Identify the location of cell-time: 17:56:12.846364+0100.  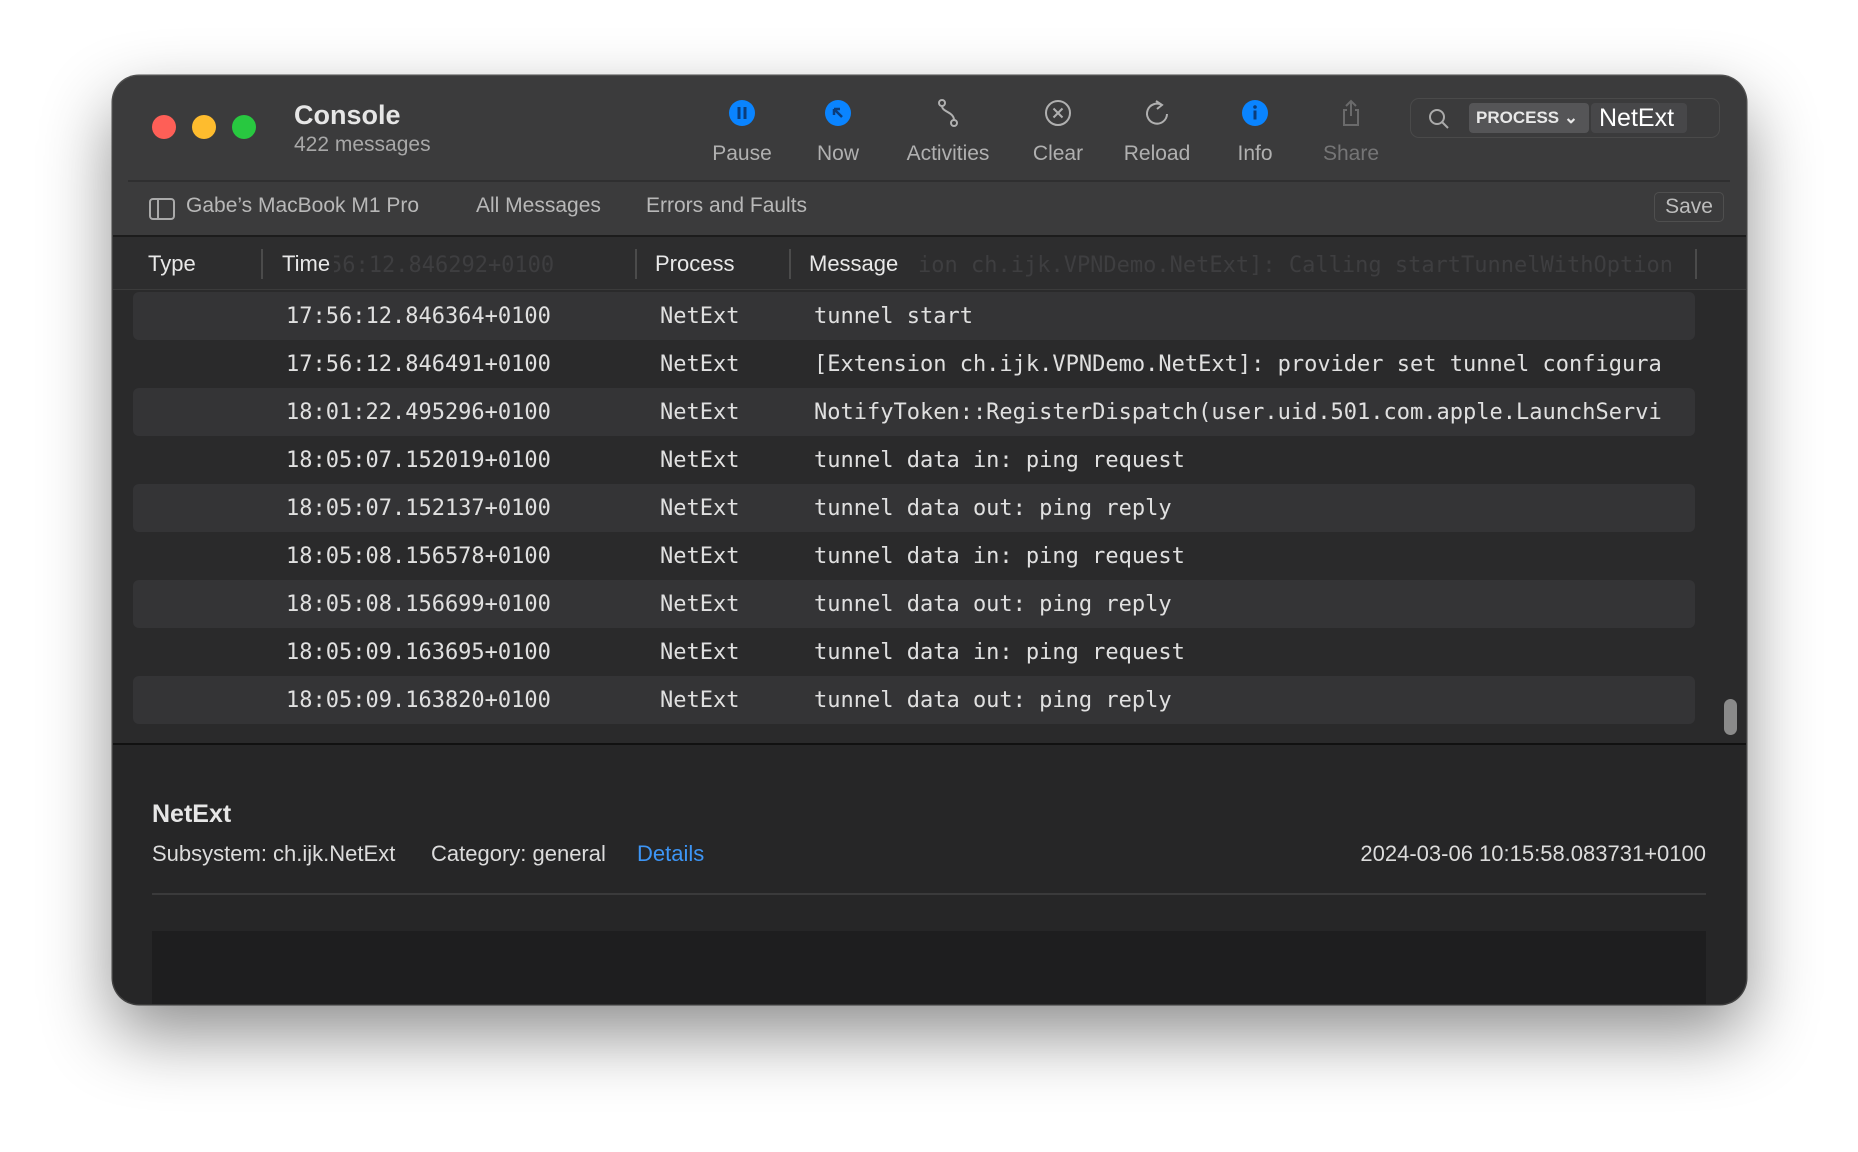
(418, 316).